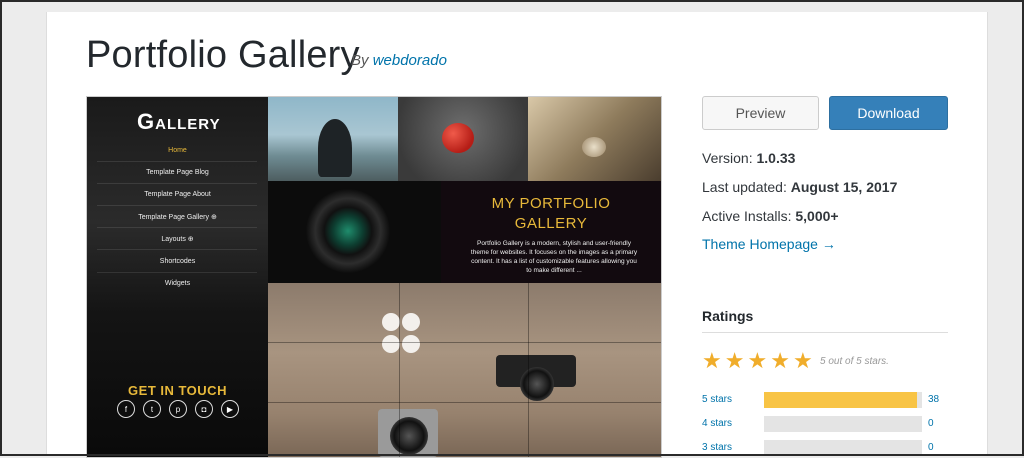 This screenshot has height=458, width=1024. Describe the element at coordinates (152, 409) in the screenshot. I see `twitter-icon: t` at that location.